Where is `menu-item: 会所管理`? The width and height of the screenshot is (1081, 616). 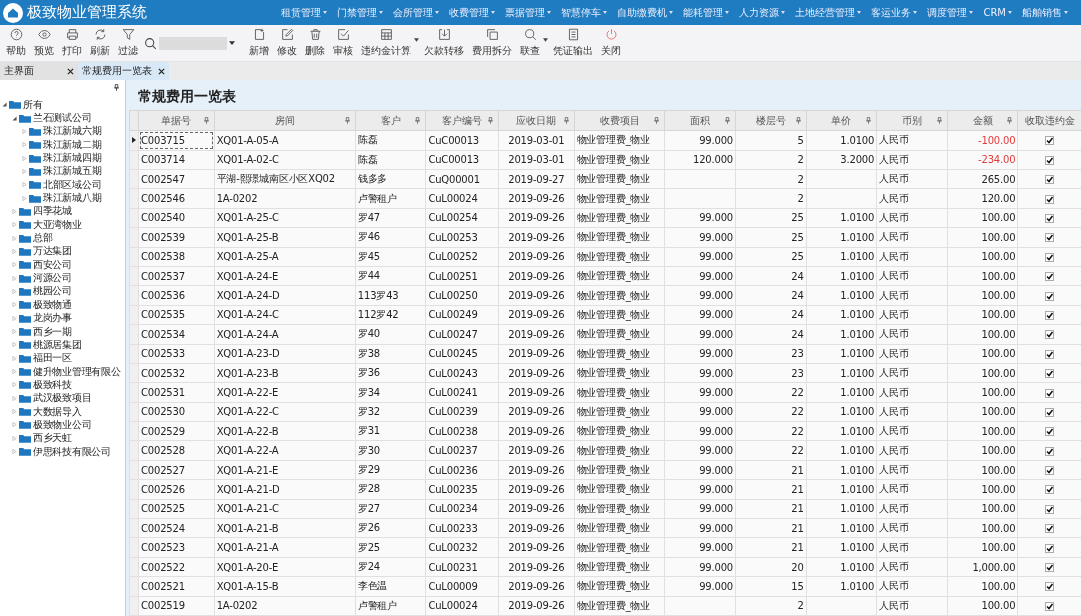 menu-item: 会所管理 is located at coordinates (416, 12).